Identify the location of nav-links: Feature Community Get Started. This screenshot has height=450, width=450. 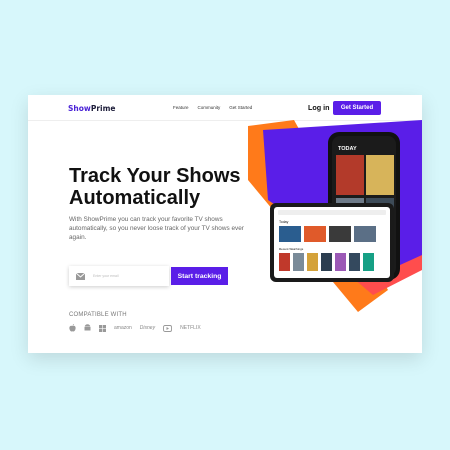
(212, 107).